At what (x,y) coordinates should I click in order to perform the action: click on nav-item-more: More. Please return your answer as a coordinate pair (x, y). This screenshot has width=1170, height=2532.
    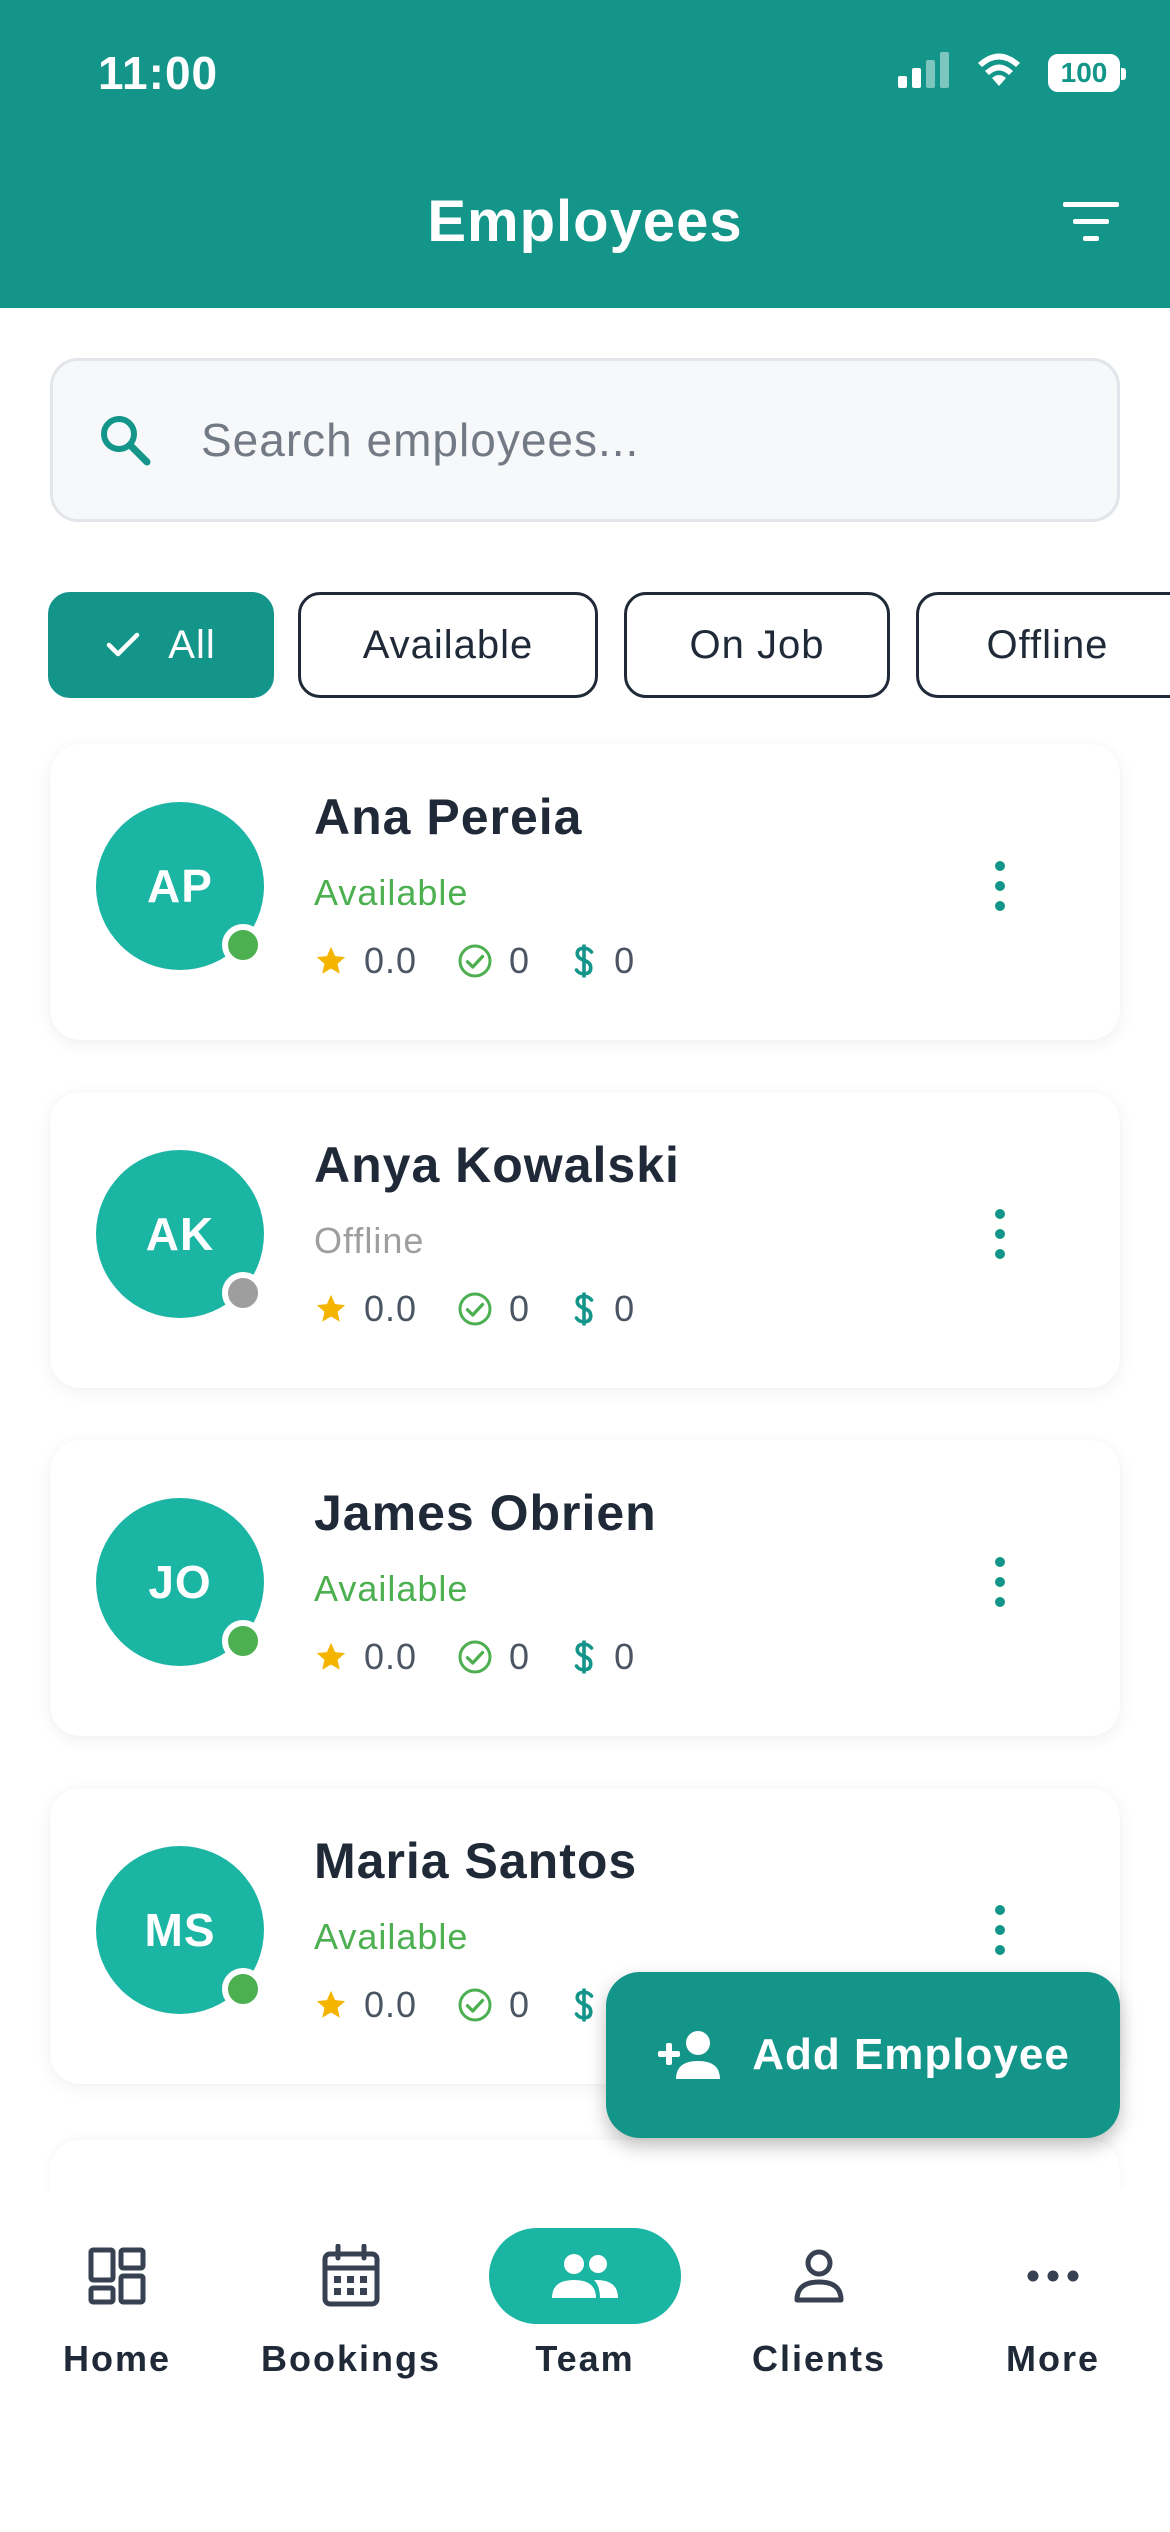
    Looking at the image, I should click on (1053, 2304).